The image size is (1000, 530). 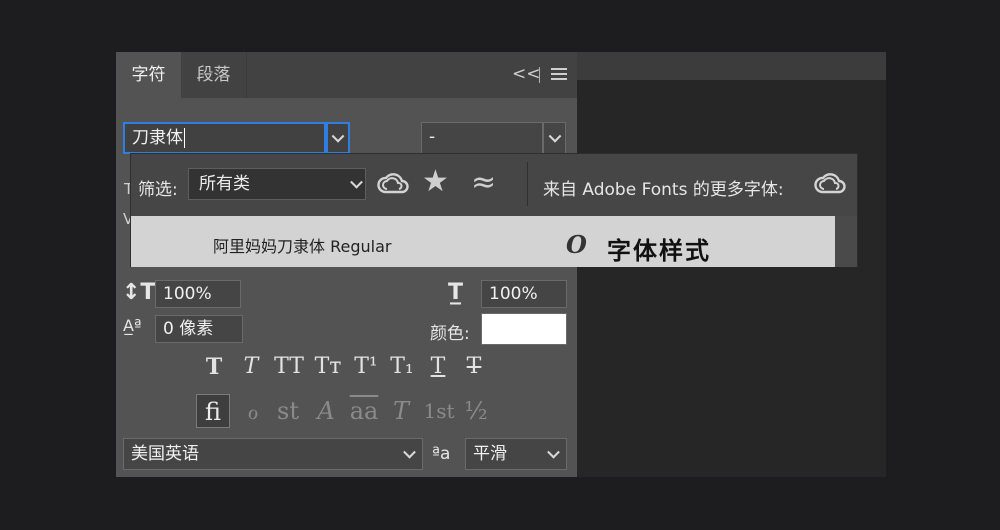 I want to click on antialias-value: 平滑, so click(x=490, y=454).